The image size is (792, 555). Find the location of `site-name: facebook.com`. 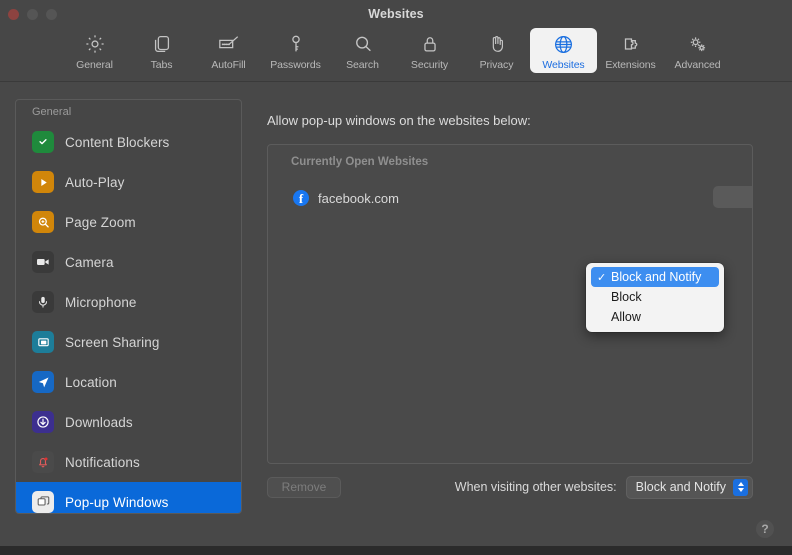

site-name: facebook.com is located at coordinates (358, 198).